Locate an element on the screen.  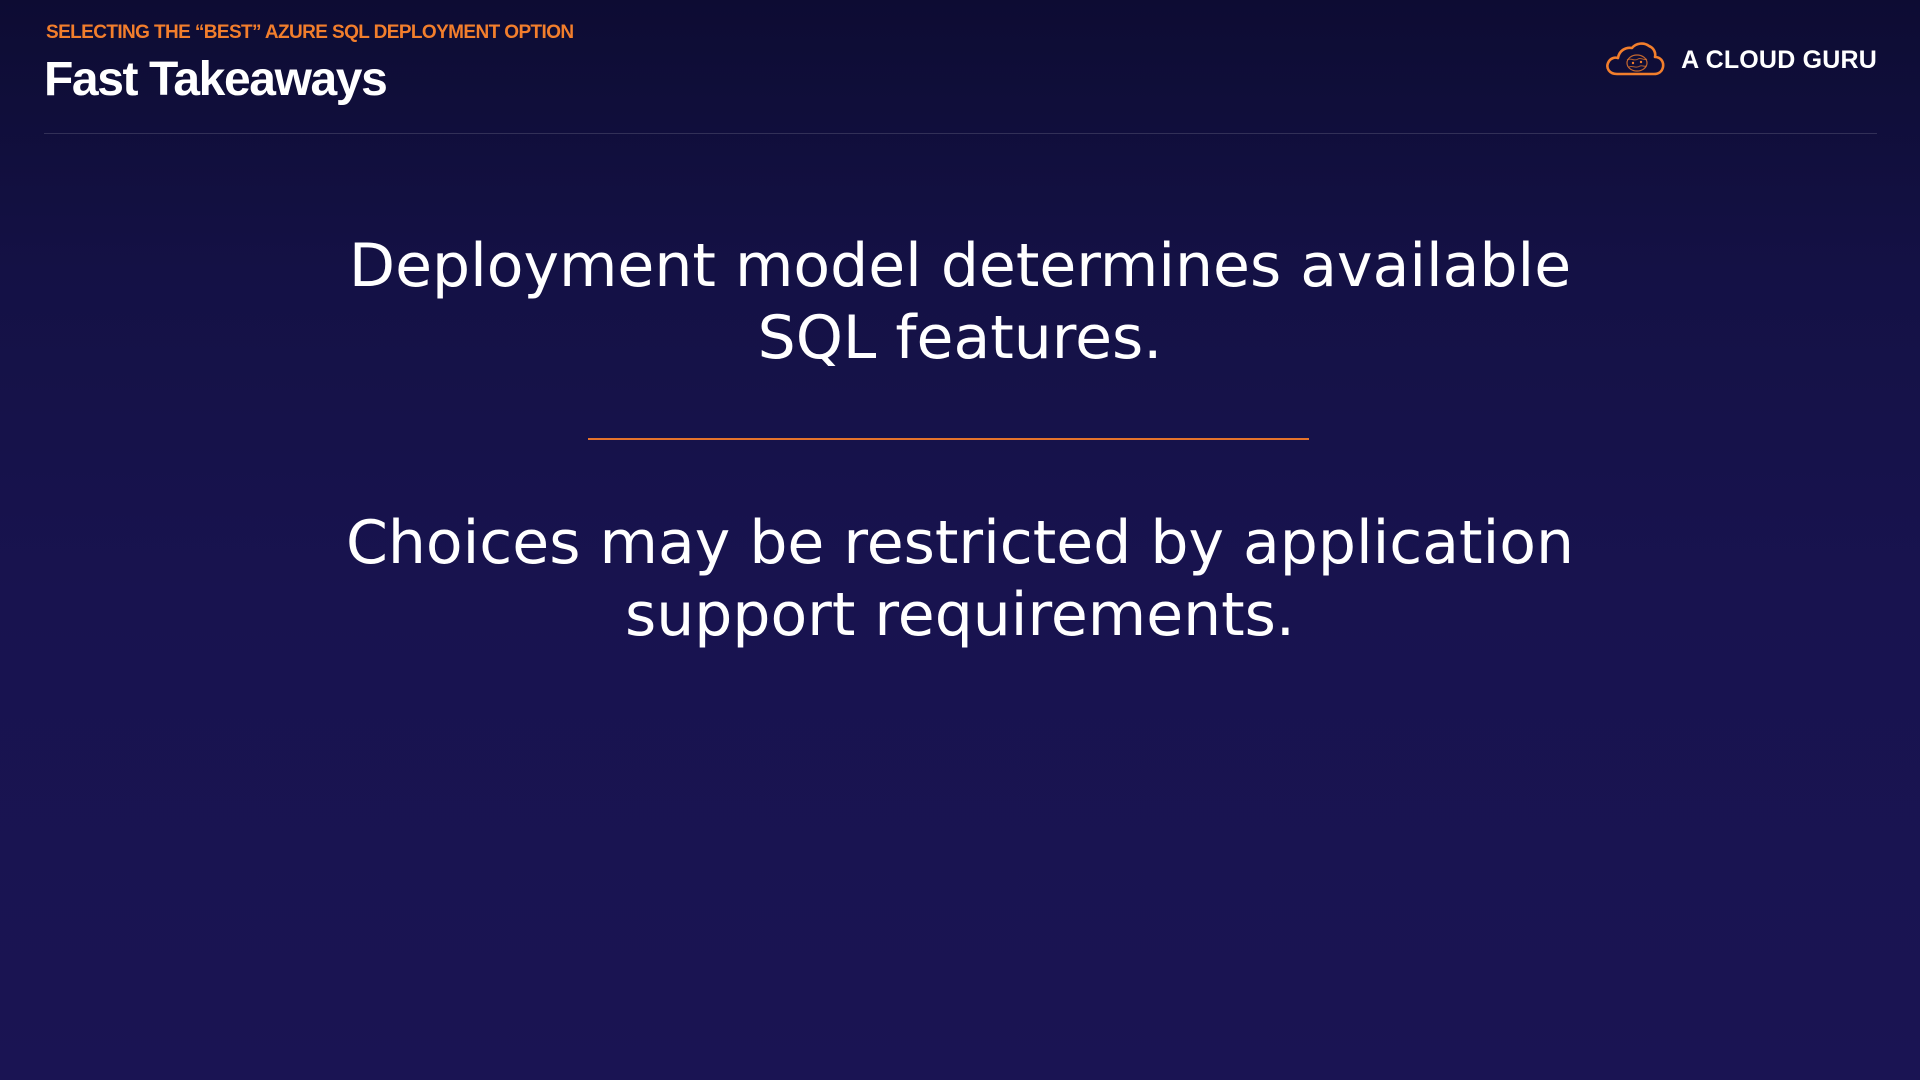
brand-logo: A CLOUD GURU is located at coordinates (1740, 60).